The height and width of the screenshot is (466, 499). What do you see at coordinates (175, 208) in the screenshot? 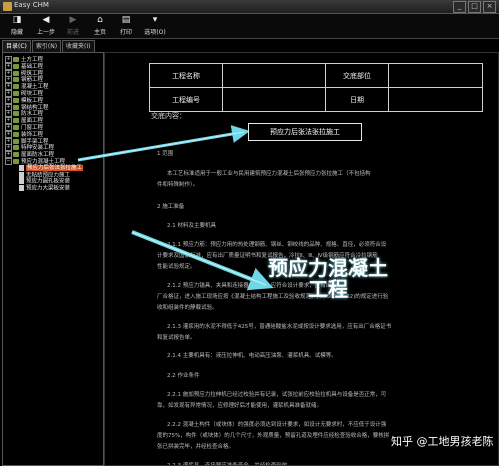
I see `annotation-arrows` at bounding box center [175, 208].